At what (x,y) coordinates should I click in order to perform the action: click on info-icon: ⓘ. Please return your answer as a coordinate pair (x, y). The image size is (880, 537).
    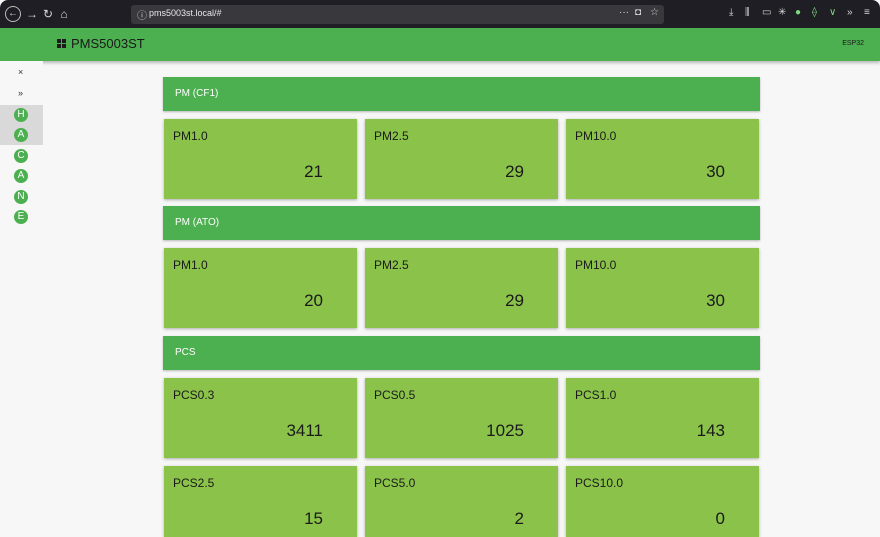
    Looking at the image, I should click on (142, 14).